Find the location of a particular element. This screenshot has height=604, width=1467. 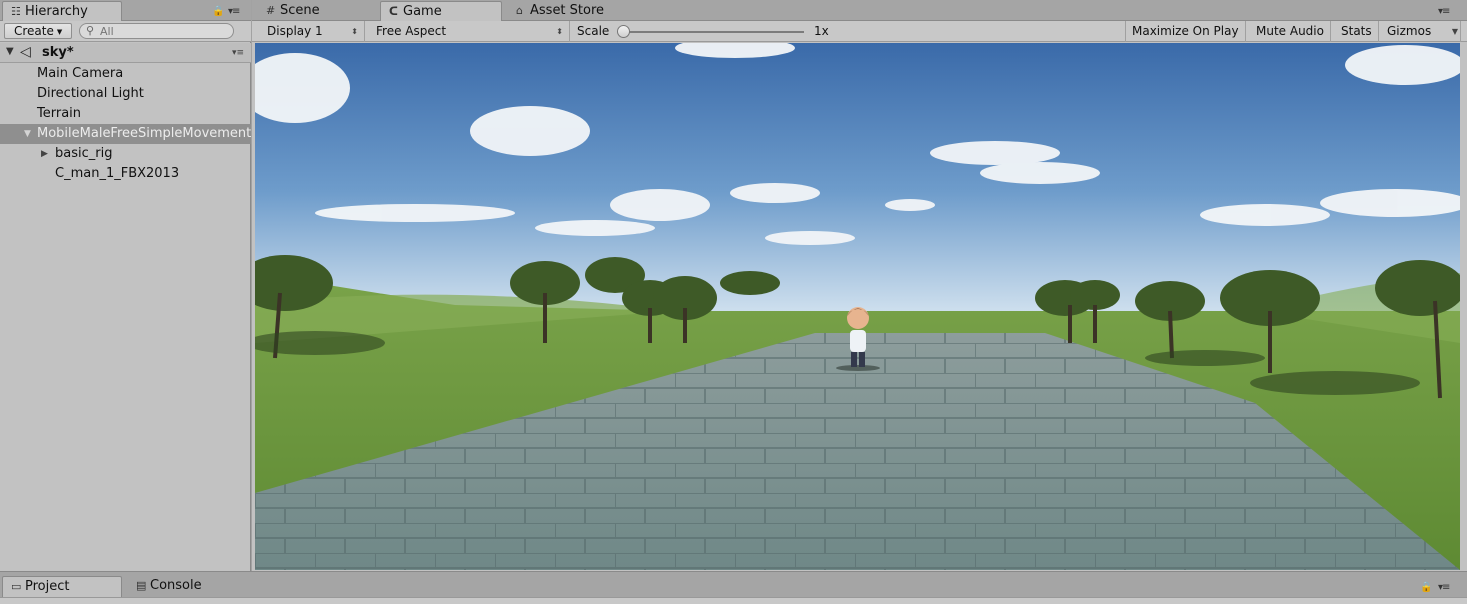

scale-value: 1x is located at coordinates (821, 31).